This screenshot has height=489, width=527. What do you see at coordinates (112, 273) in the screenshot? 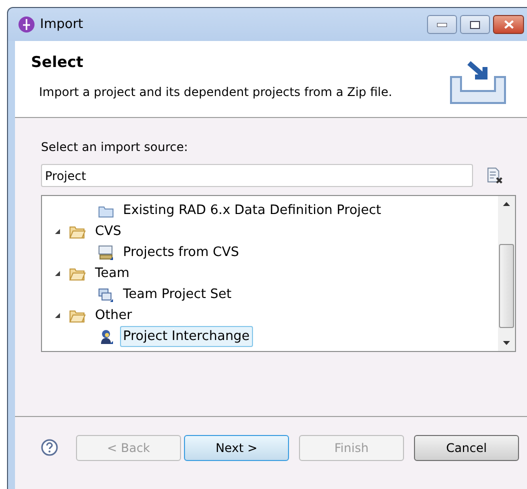
I see `tree-item: Team` at bounding box center [112, 273].